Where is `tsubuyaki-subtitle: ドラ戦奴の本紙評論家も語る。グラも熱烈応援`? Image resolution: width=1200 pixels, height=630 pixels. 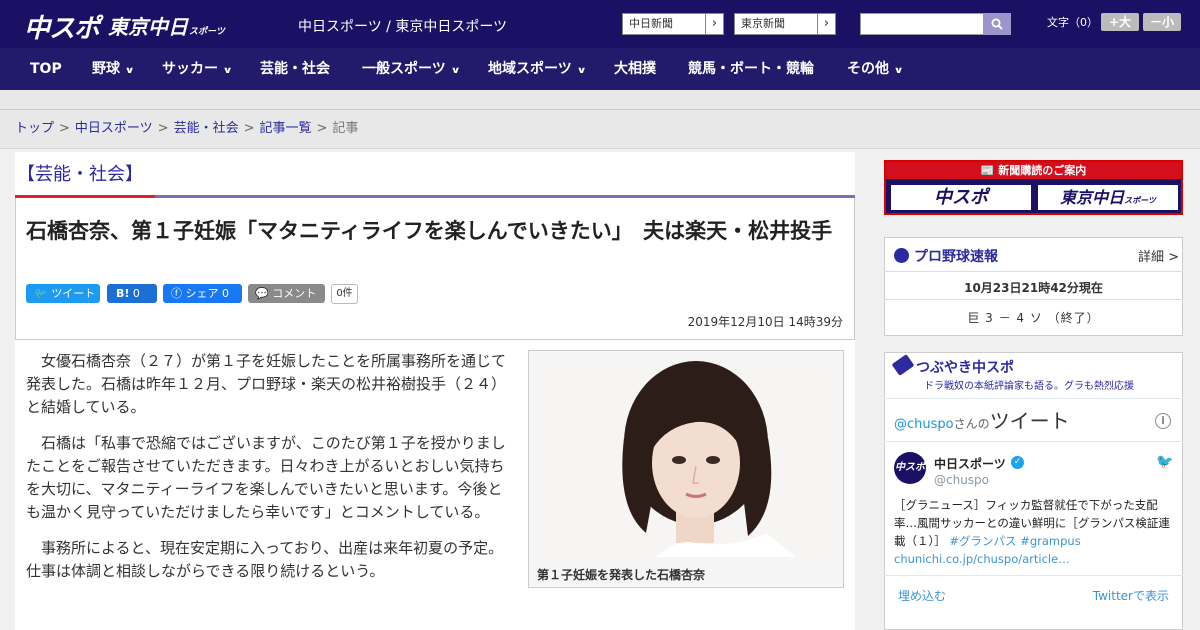 tsubuyaki-subtitle: ドラ戦奴の本紙評論家も語る。グラも熱烈応援 is located at coordinates (1029, 386).